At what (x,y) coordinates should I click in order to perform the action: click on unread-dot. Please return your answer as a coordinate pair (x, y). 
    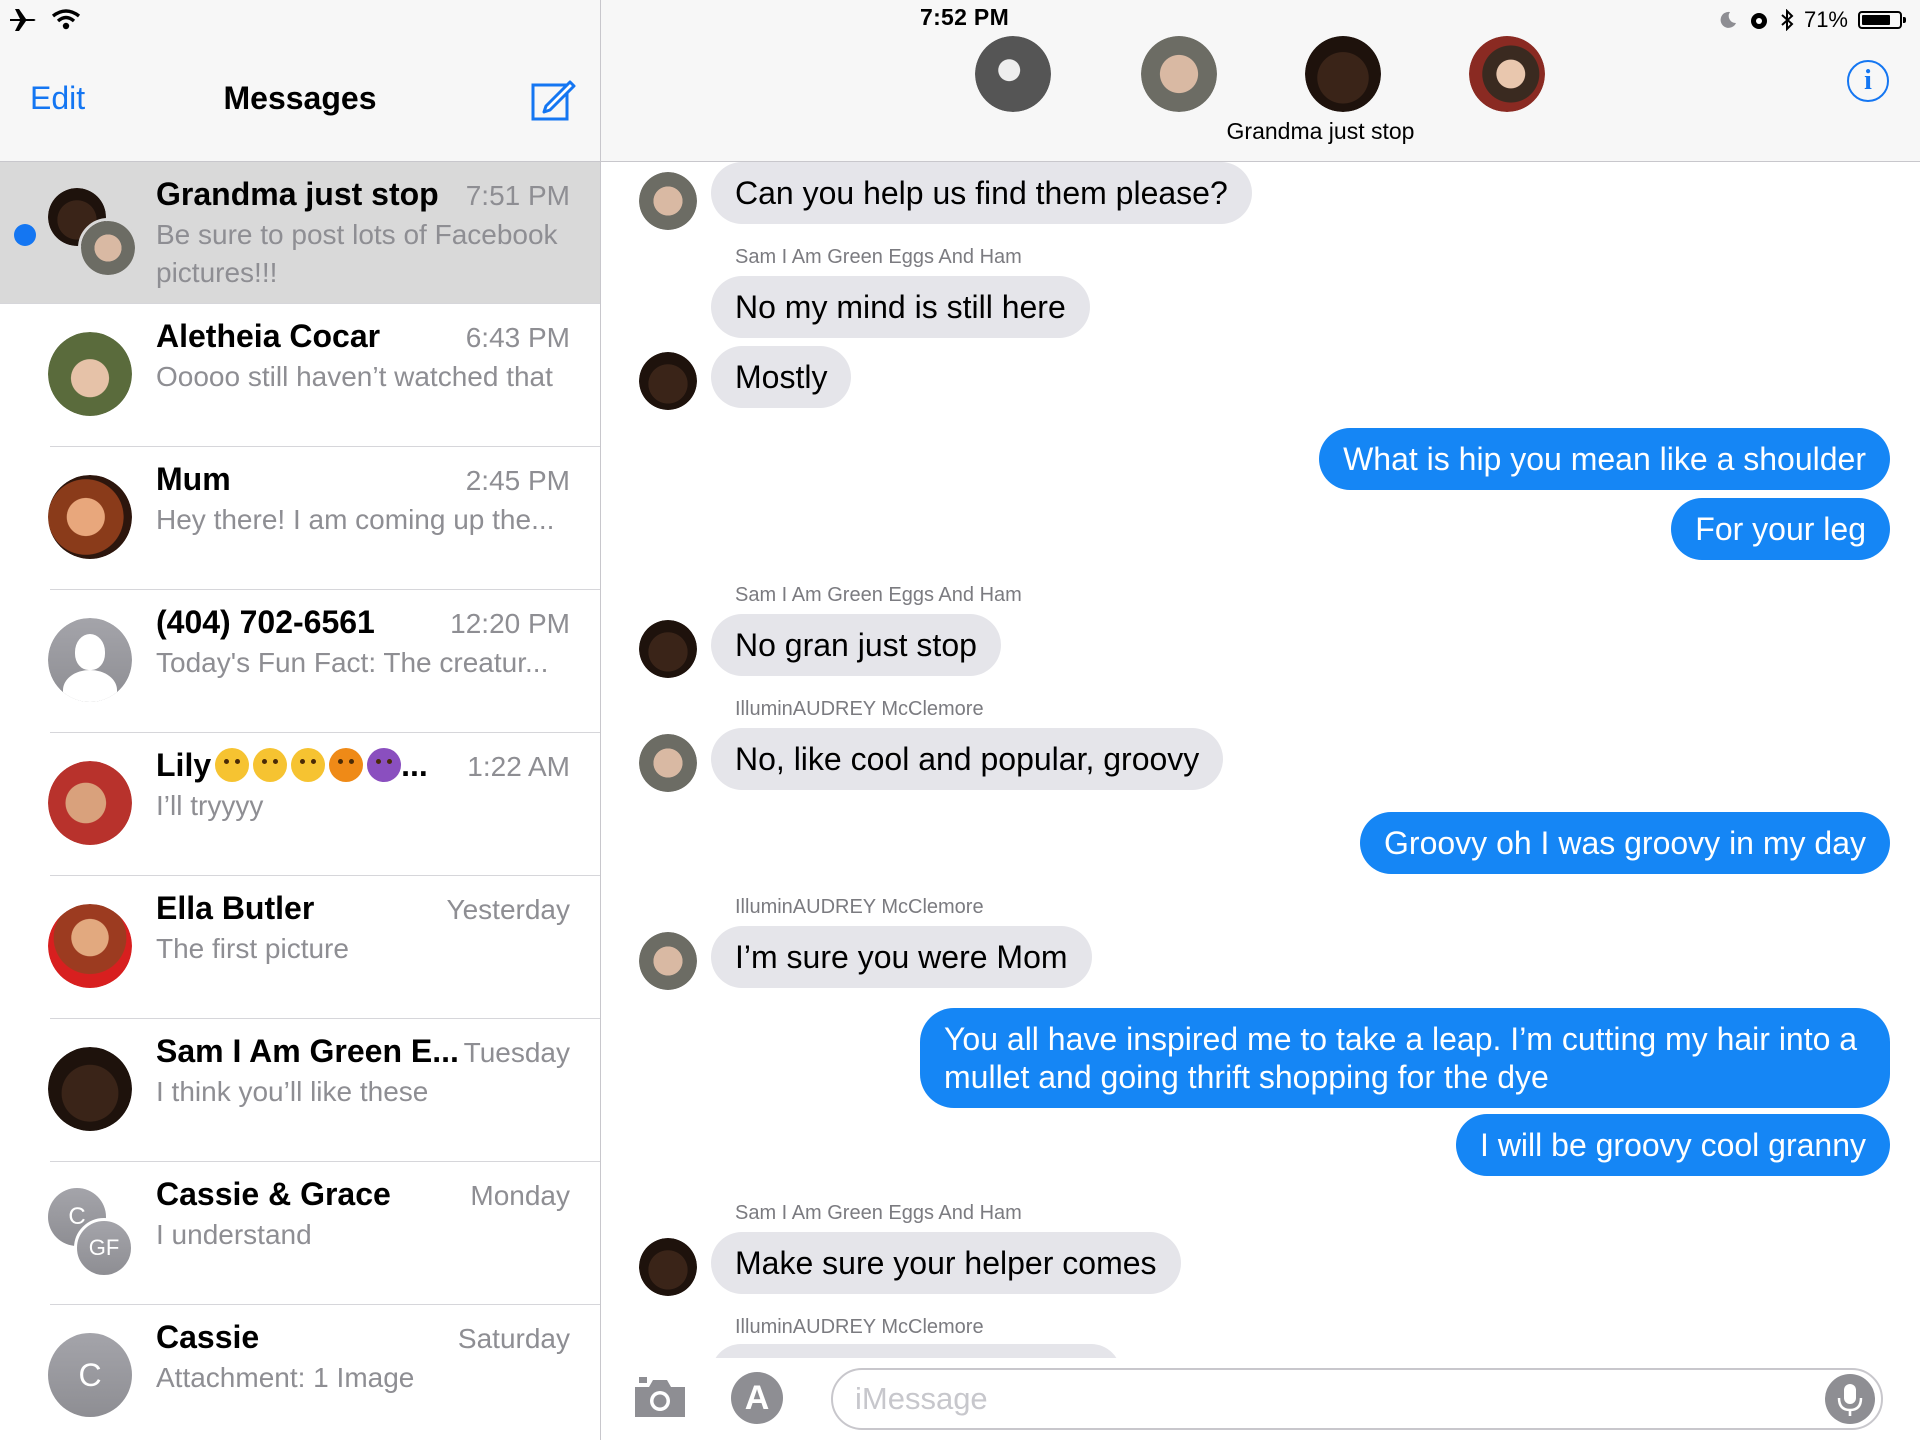
    Looking at the image, I should click on (25, 235).